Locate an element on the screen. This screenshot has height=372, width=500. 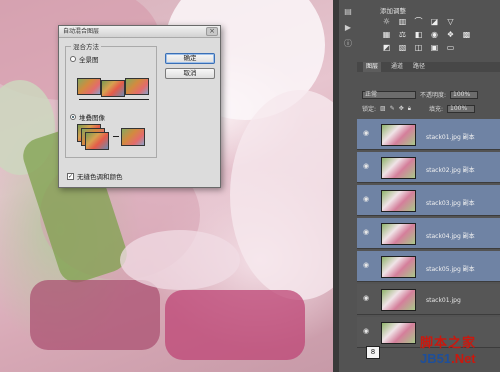
step-badge: 8 is located at coordinates (373, 352).